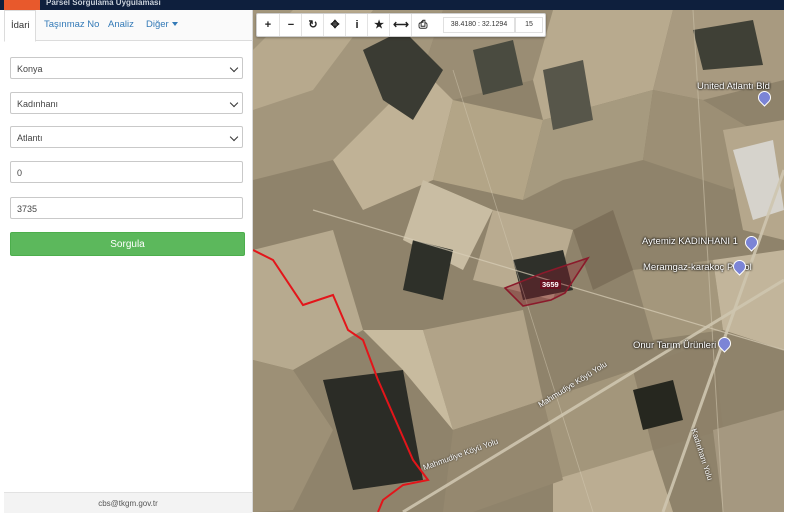 Image resolution: width=800 pixels, height=518 pixels. I want to click on province-value: Konya, so click(30, 69).